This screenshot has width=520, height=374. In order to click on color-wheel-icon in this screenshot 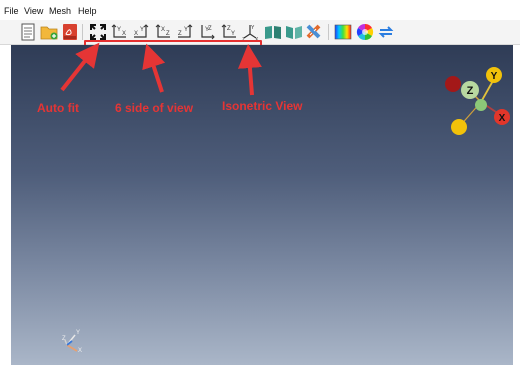, I will do `click(365, 32)`.